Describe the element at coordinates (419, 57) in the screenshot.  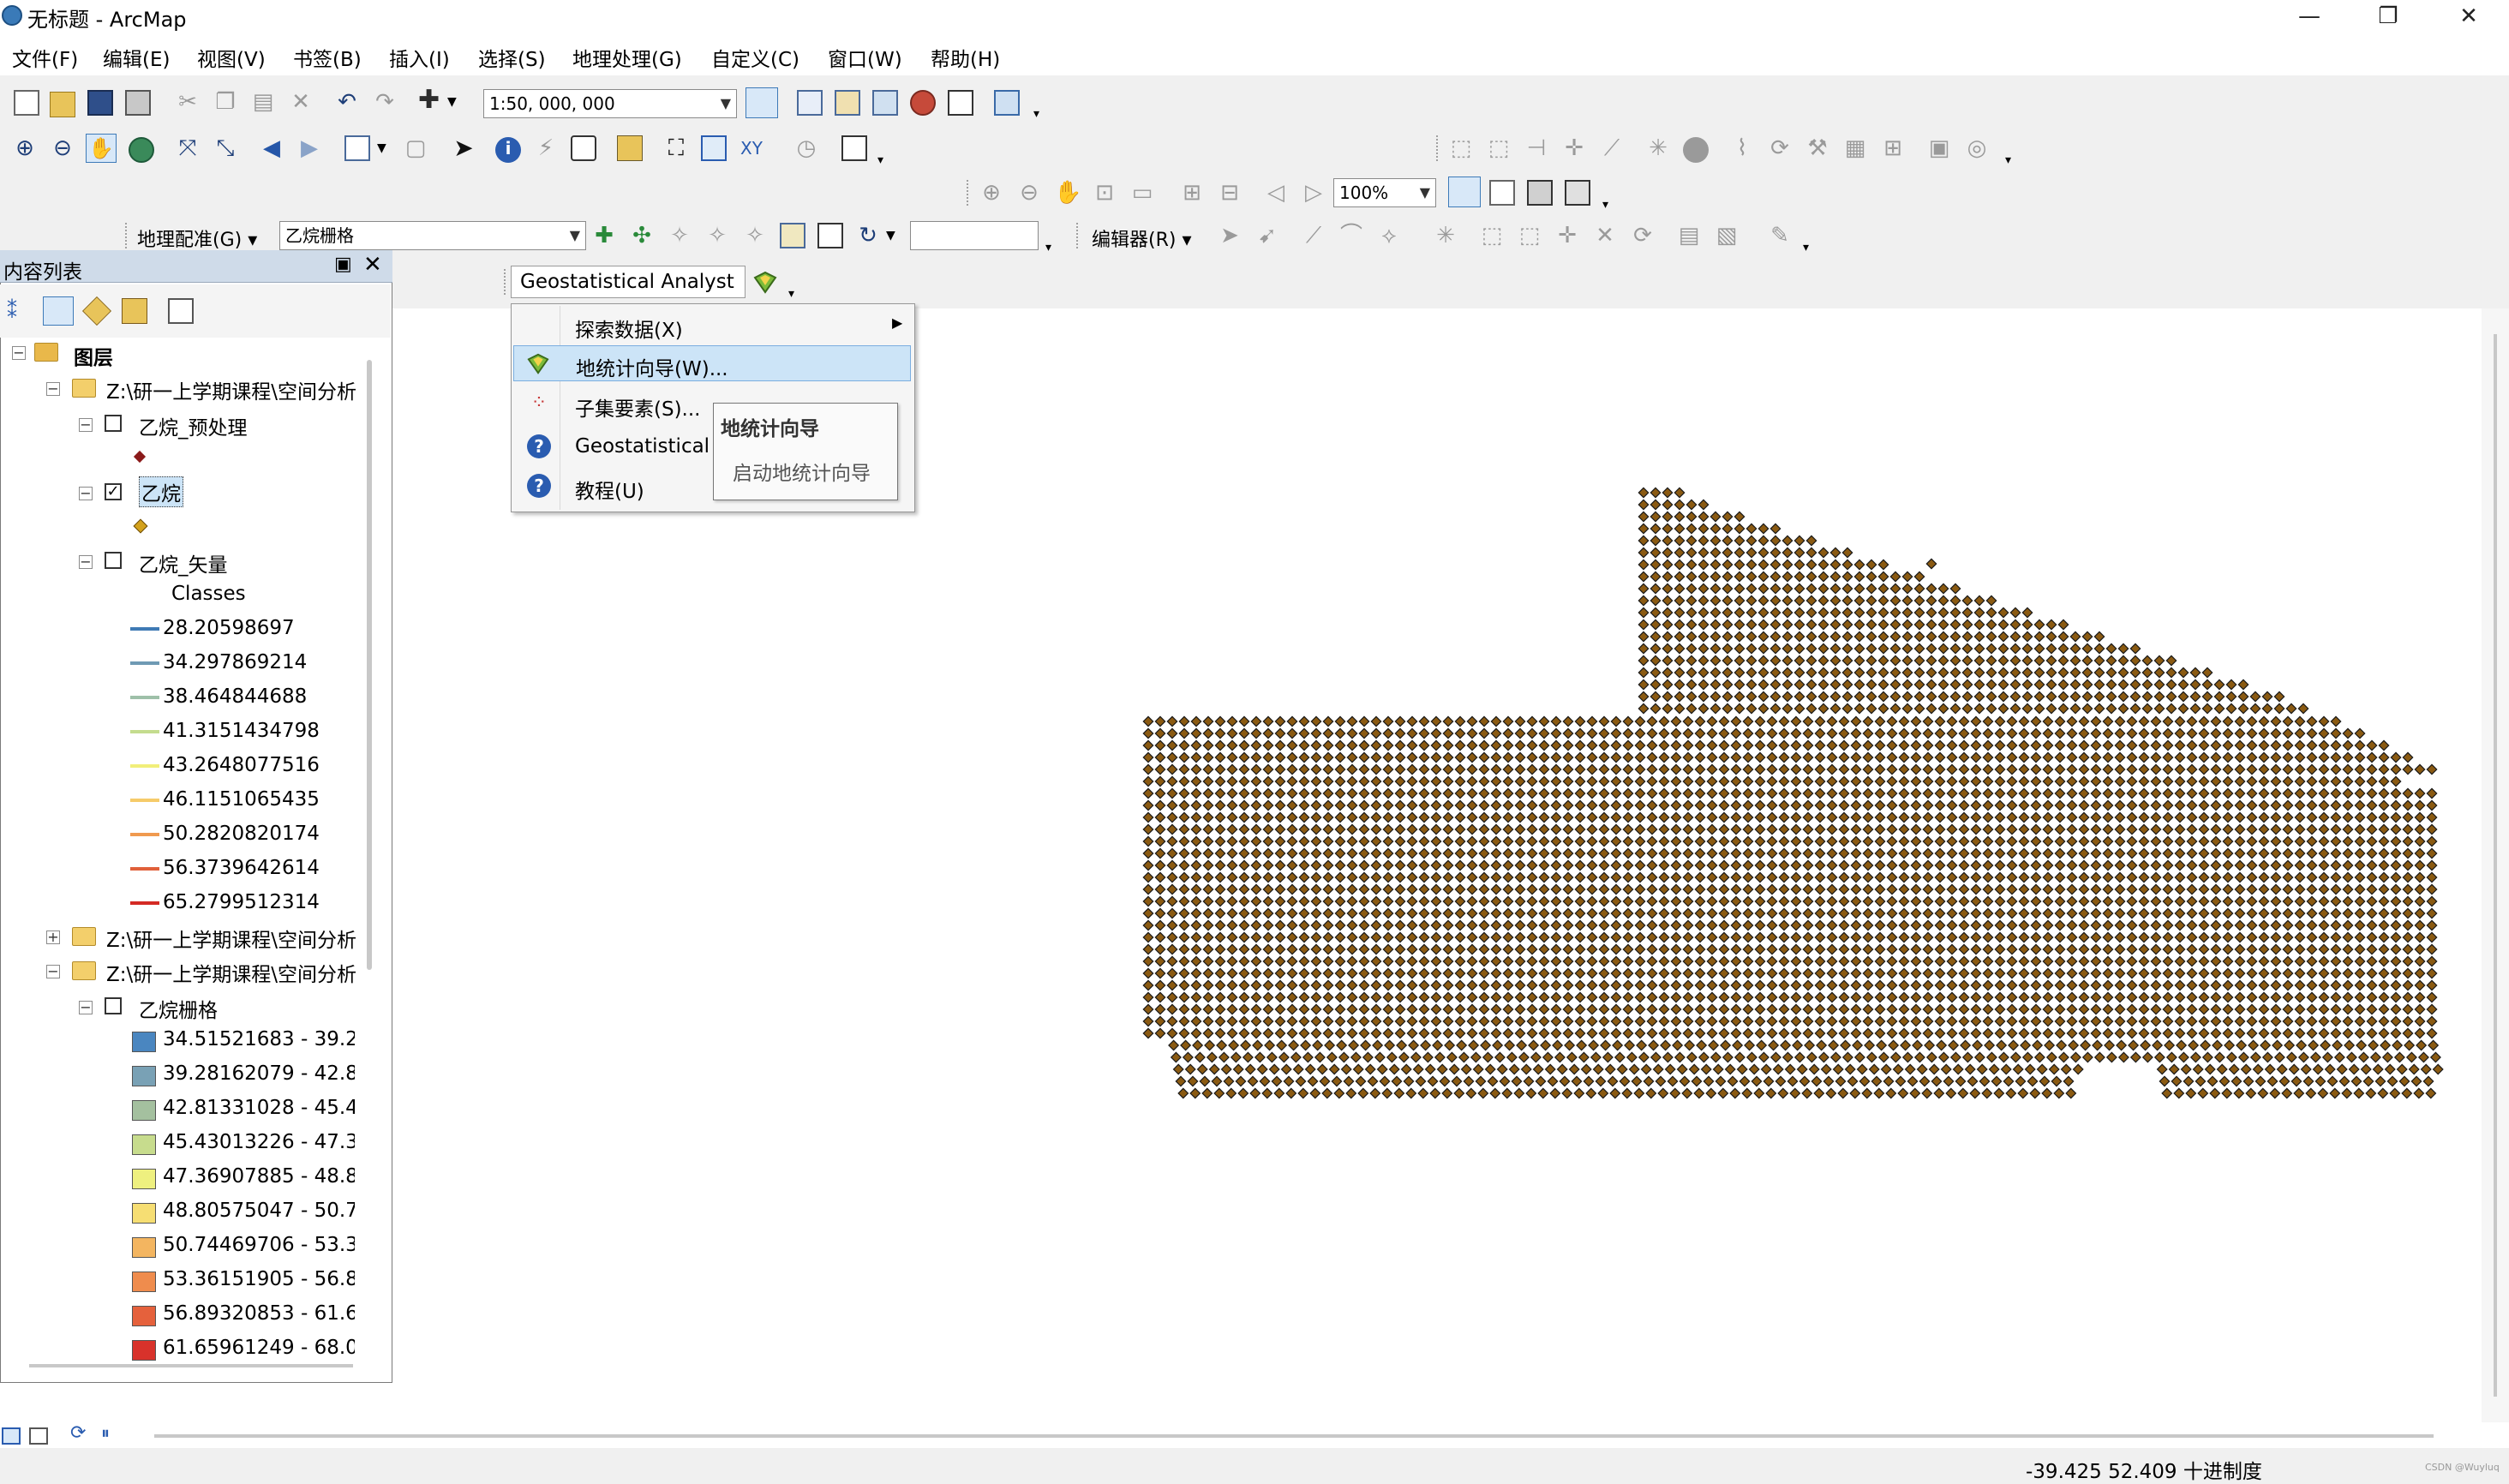
I see `menu-insert: 插入(I)` at that location.